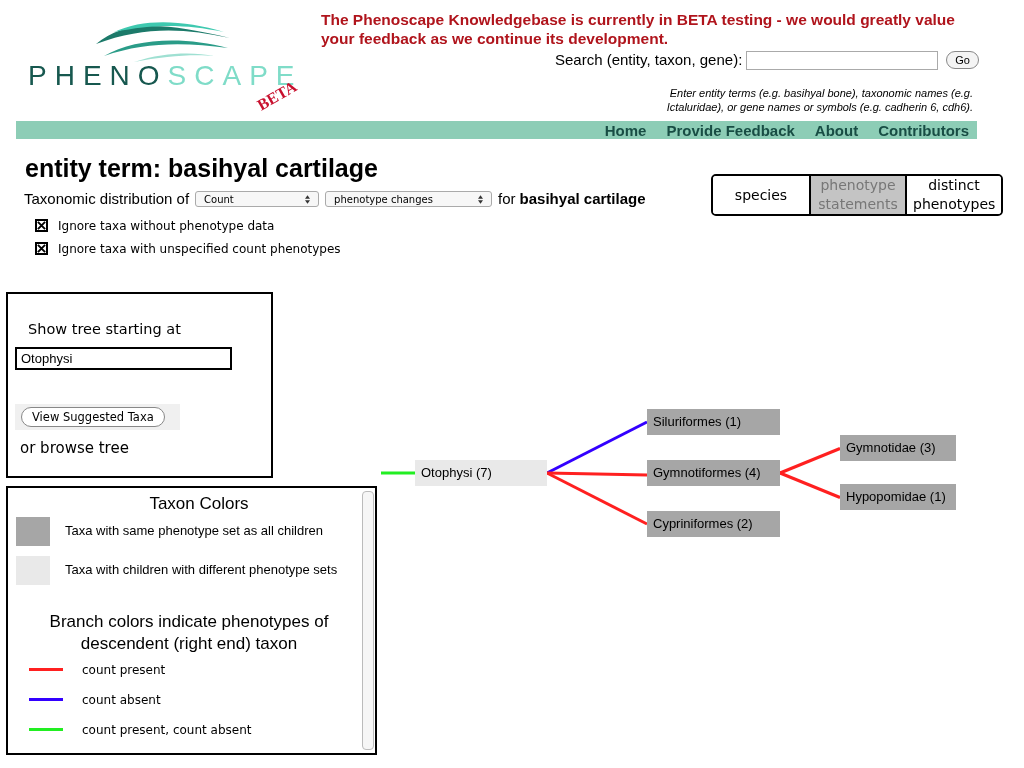 Image resolution: width=1024 pixels, height=768 pixels. Describe the element at coordinates (953, 195) in the screenshot. I see `count-tab: distinct phenotypes` at that location.